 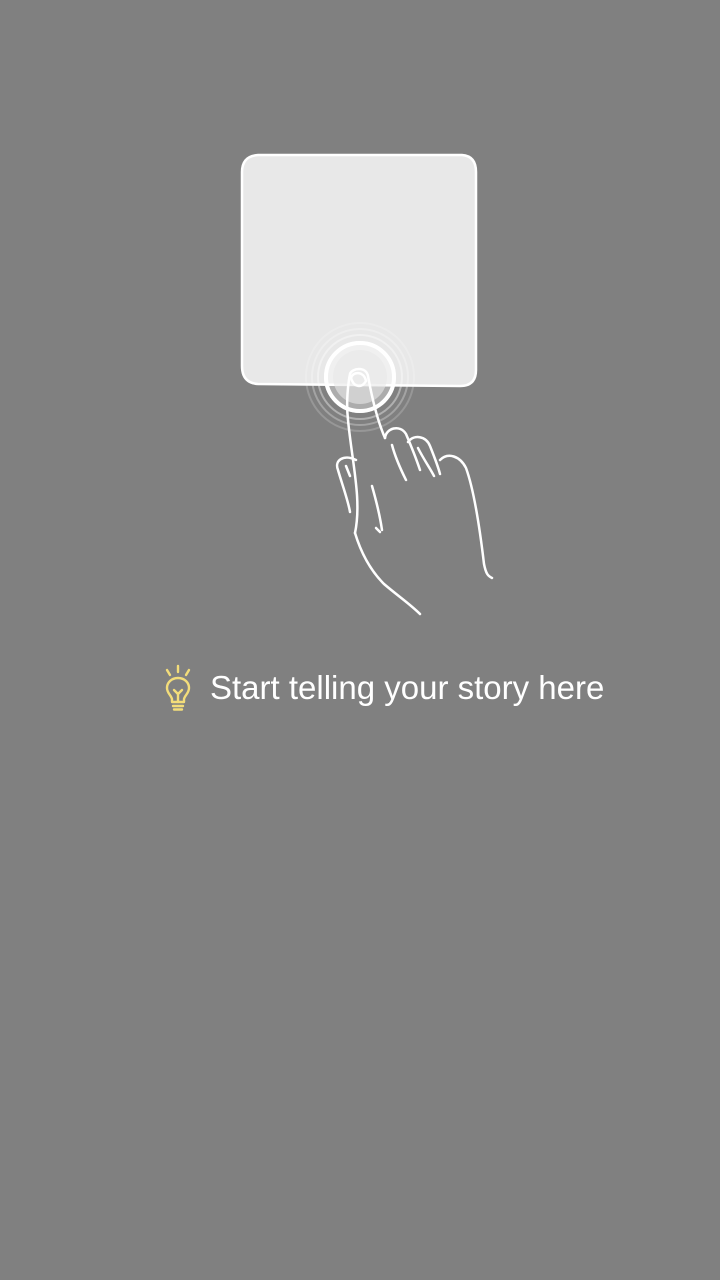 I want to click on tap-gesture-illustration, so click(x=367, y=384).